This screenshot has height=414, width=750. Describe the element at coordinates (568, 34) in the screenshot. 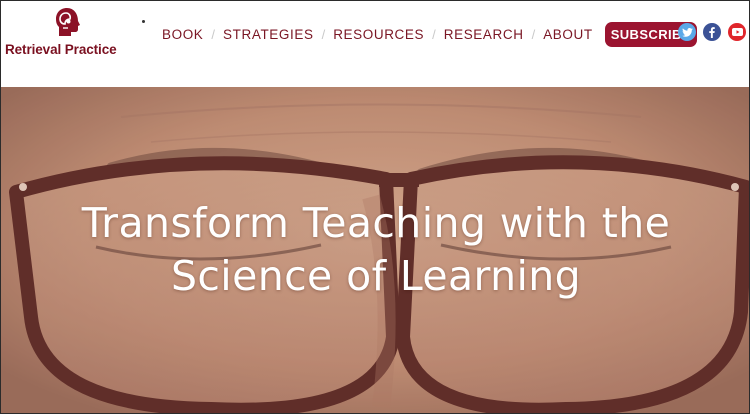

I see `nav-about: ABOUT` at that location.